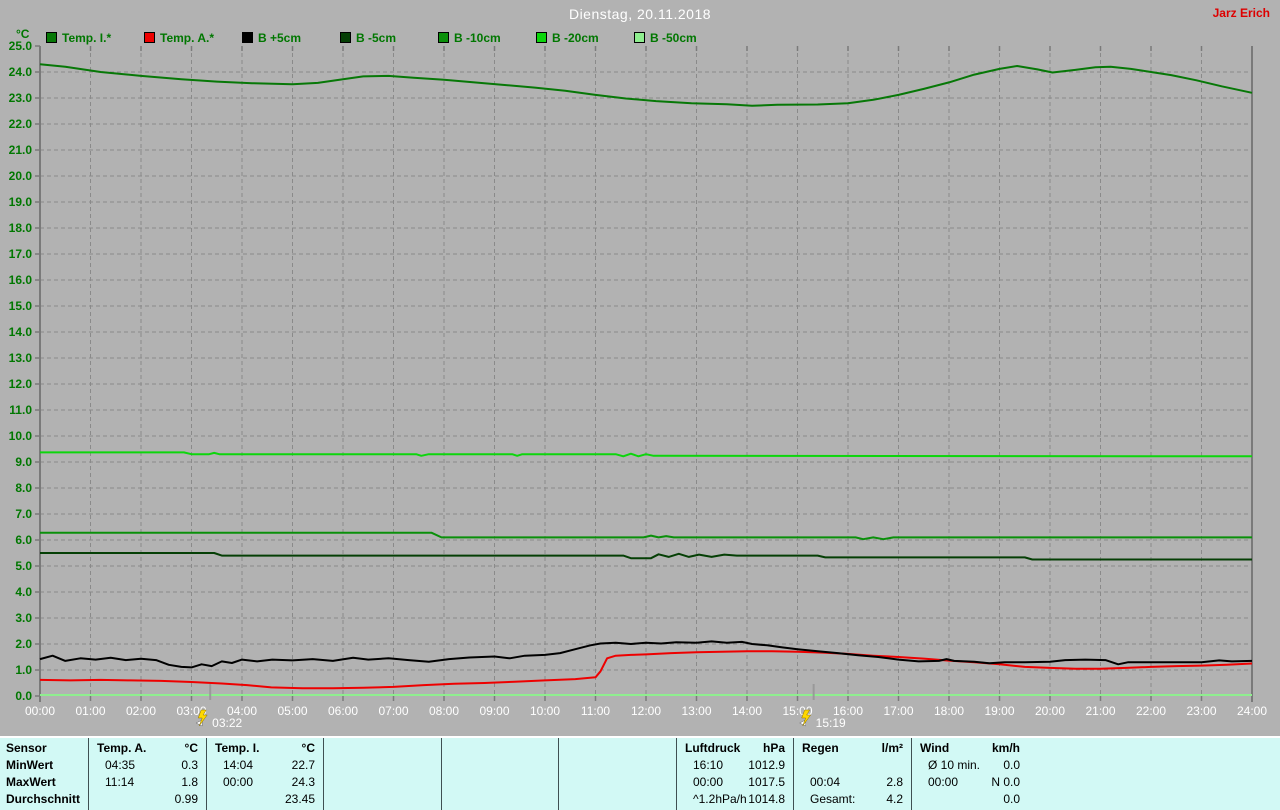  I want to click on x-axis-label: 01:00, so click(90, 711).